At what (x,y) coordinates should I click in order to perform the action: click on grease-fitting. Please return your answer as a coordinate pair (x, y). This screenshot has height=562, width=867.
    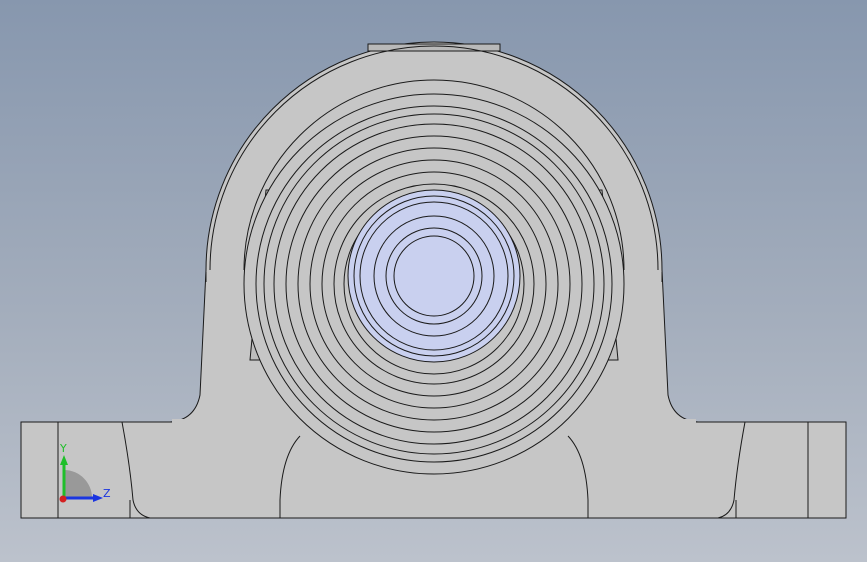
    Looking at the image, I should click on (434, 47).